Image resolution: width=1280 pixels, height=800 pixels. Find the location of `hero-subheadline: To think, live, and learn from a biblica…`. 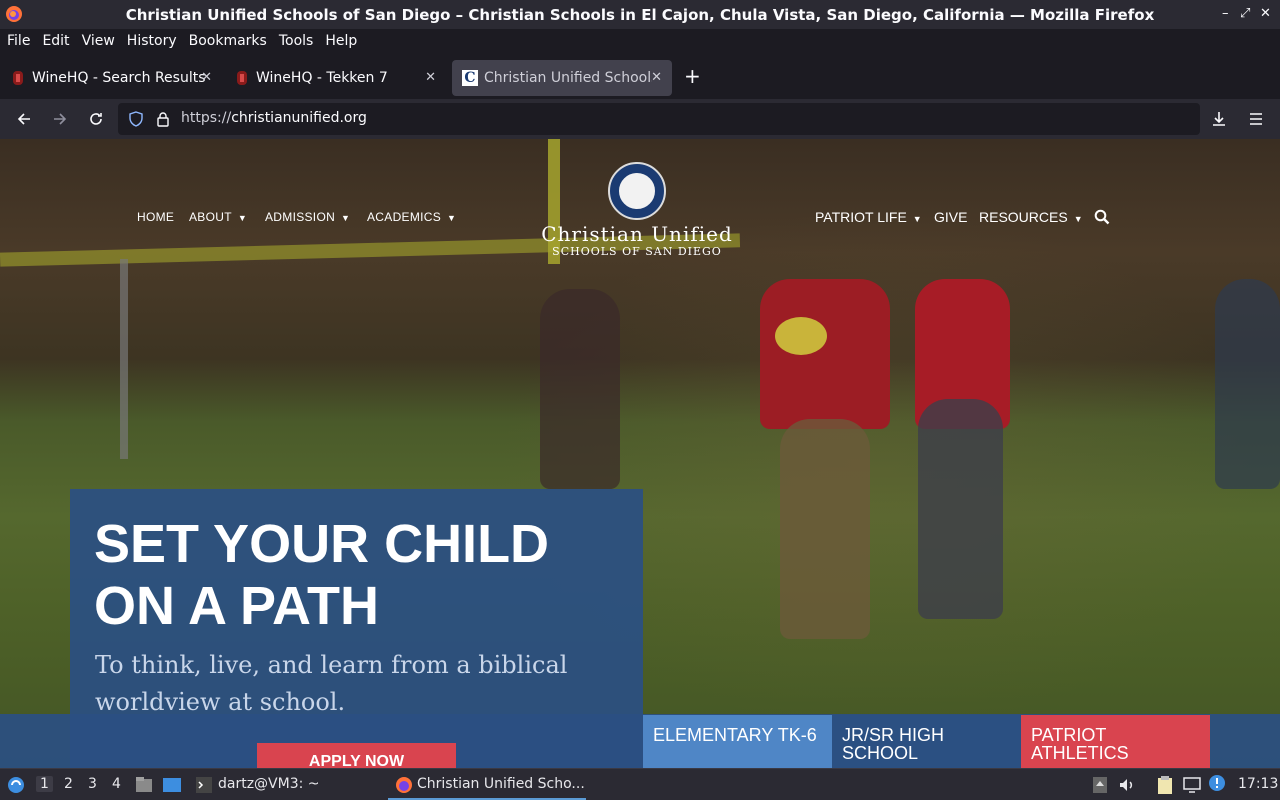

hero-subheadline: To think, live, and learn from a biblica… is located at coordinates (331, 683).